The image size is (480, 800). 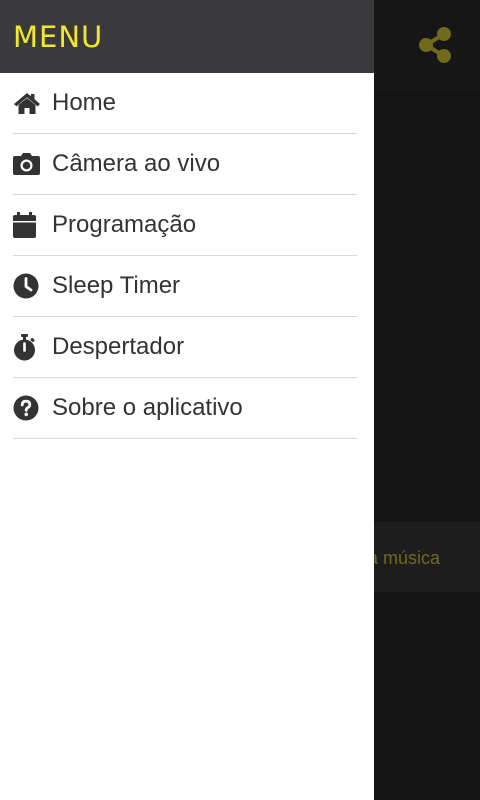 What do you see at coordinates (28, 225) in the screenshot?
I see `calendar-icon` at bounding box center [28, 225].